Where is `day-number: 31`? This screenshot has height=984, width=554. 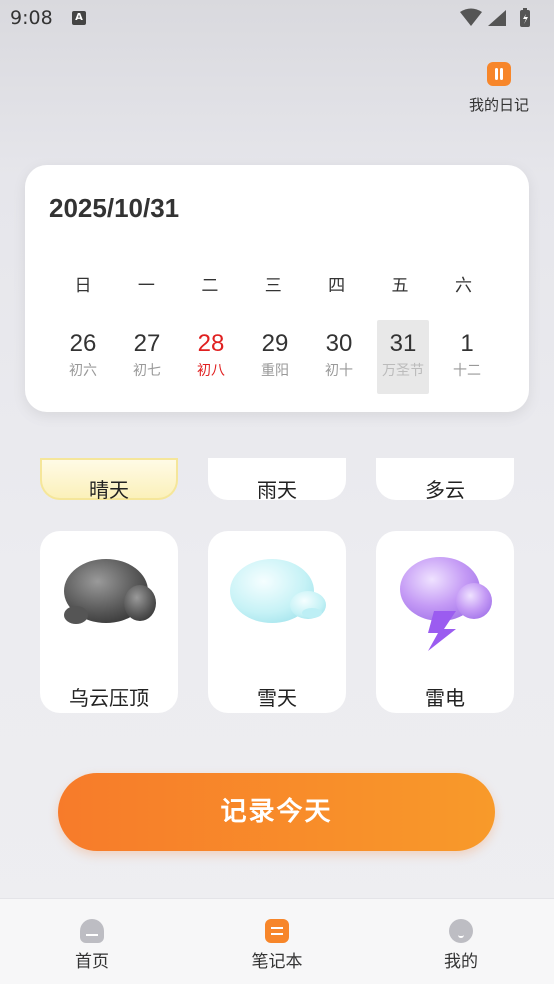
day-number: 31 is located at coordinates (403, 343).